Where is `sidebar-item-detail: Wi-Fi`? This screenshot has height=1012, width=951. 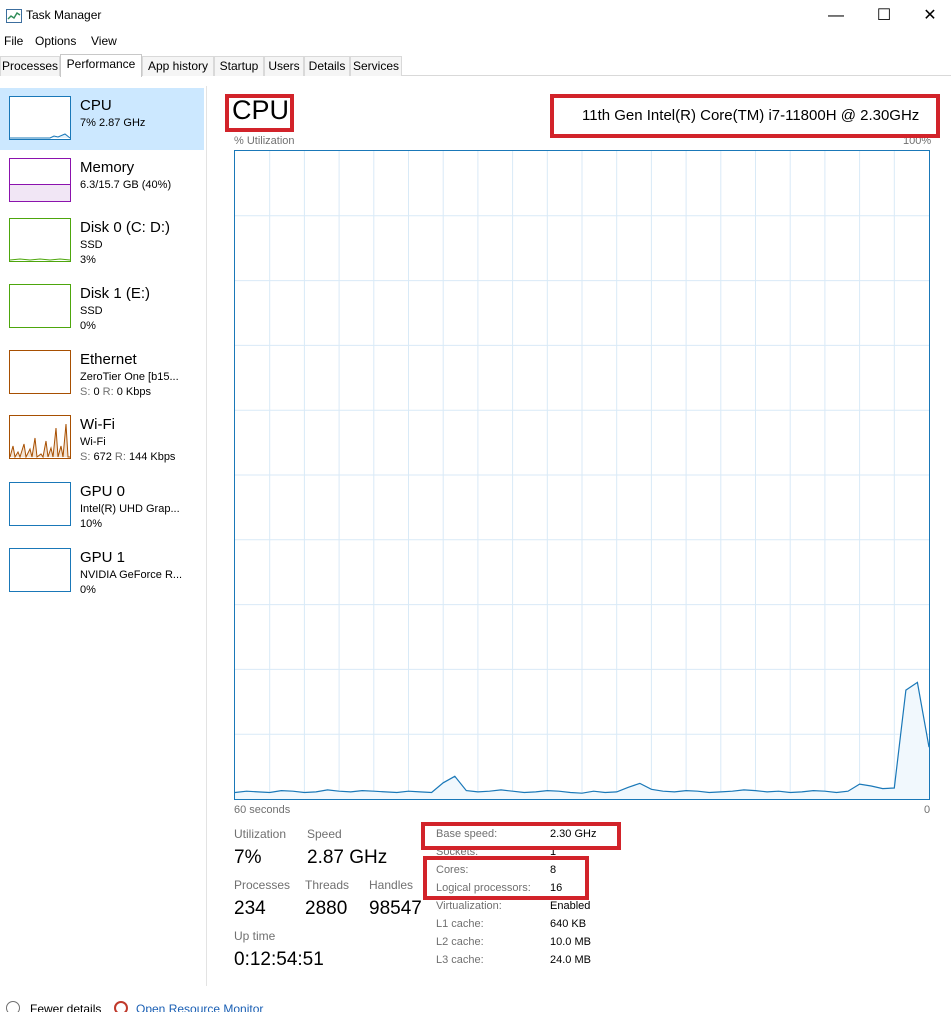
sidebar-item-detail: Wi-Fi is located at coordinates (93, 442).